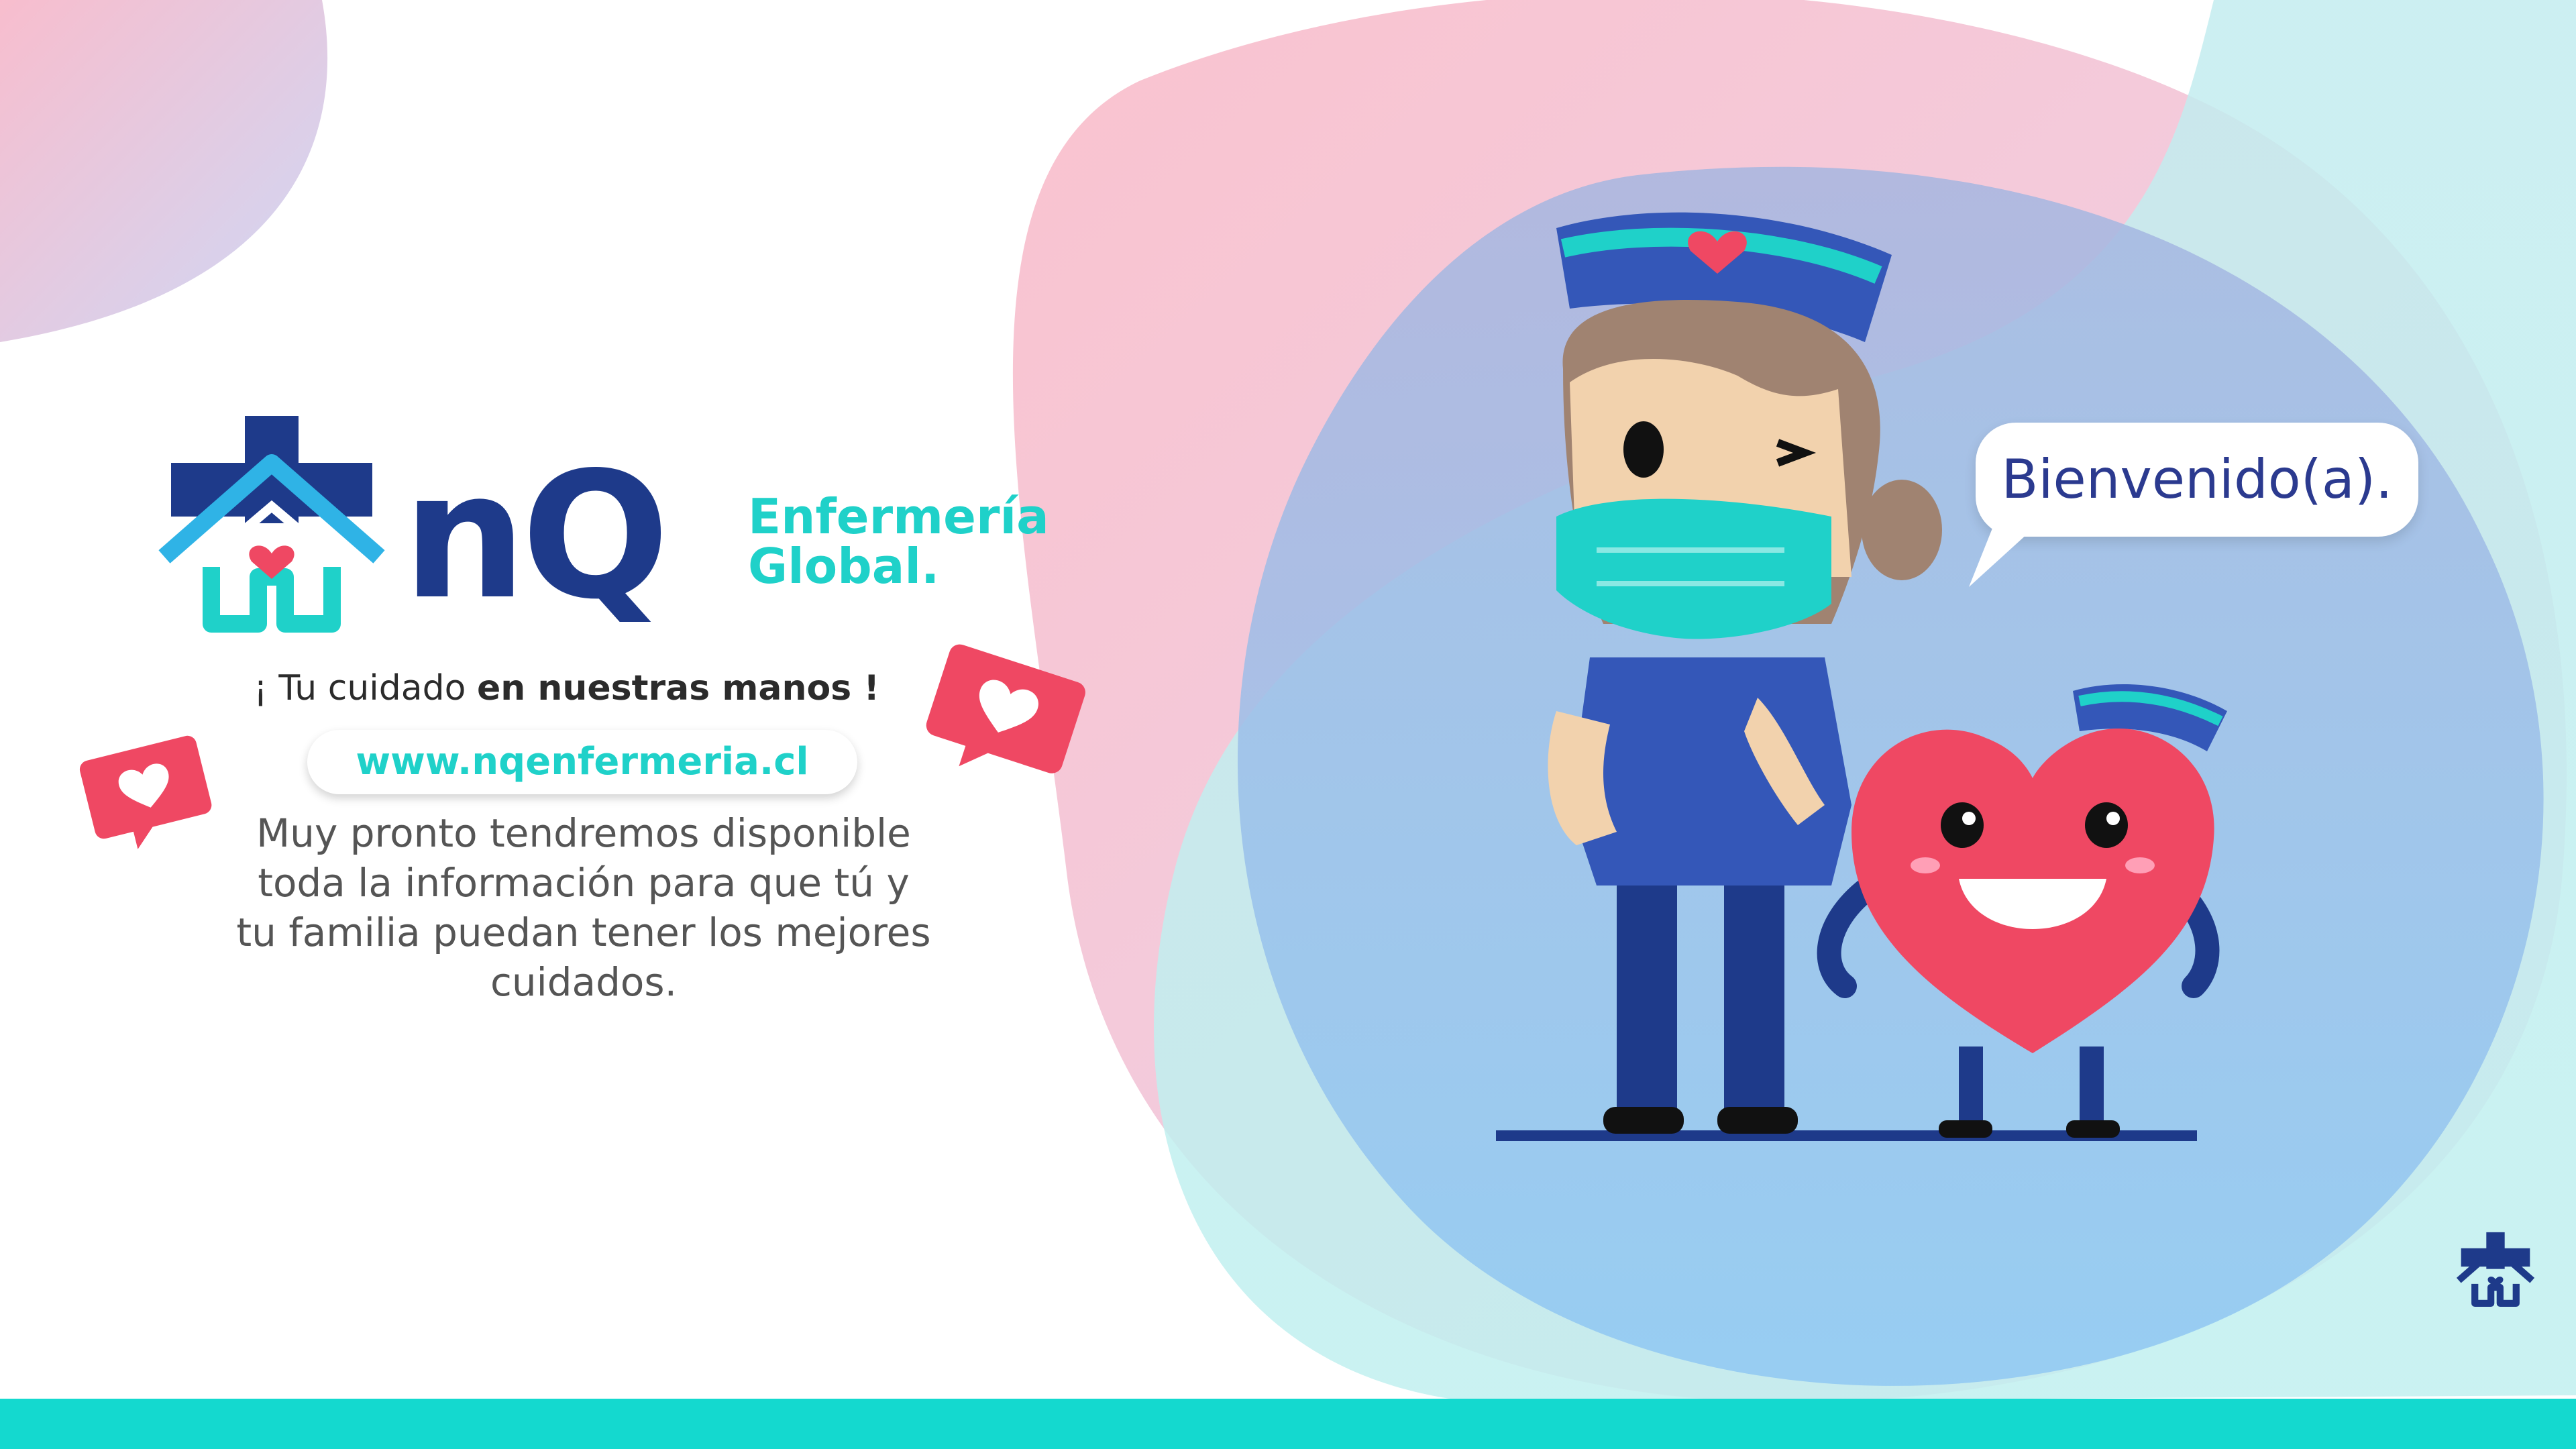 The image size is (2576, 1449). What do you see at coordinates (1288, 1424) in the screenshot?
I see `bottom-bar` at bounding box center [1288, 1424].